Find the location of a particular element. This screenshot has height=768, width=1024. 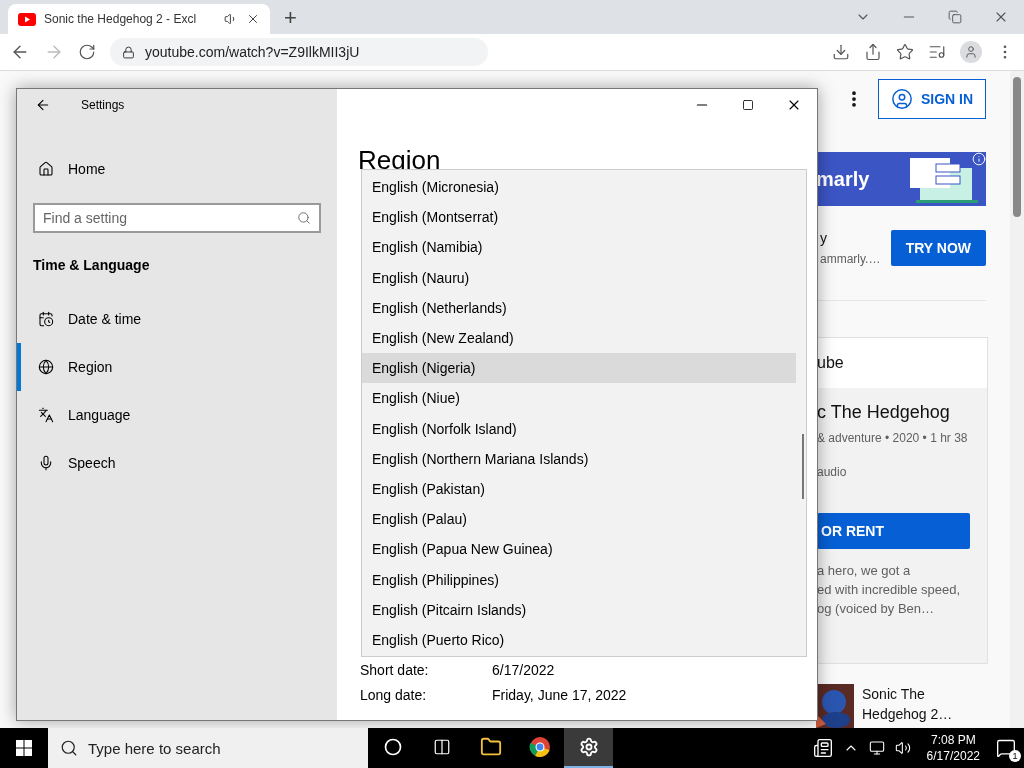

format-label: Long date: is located at coordinates (394, 694).